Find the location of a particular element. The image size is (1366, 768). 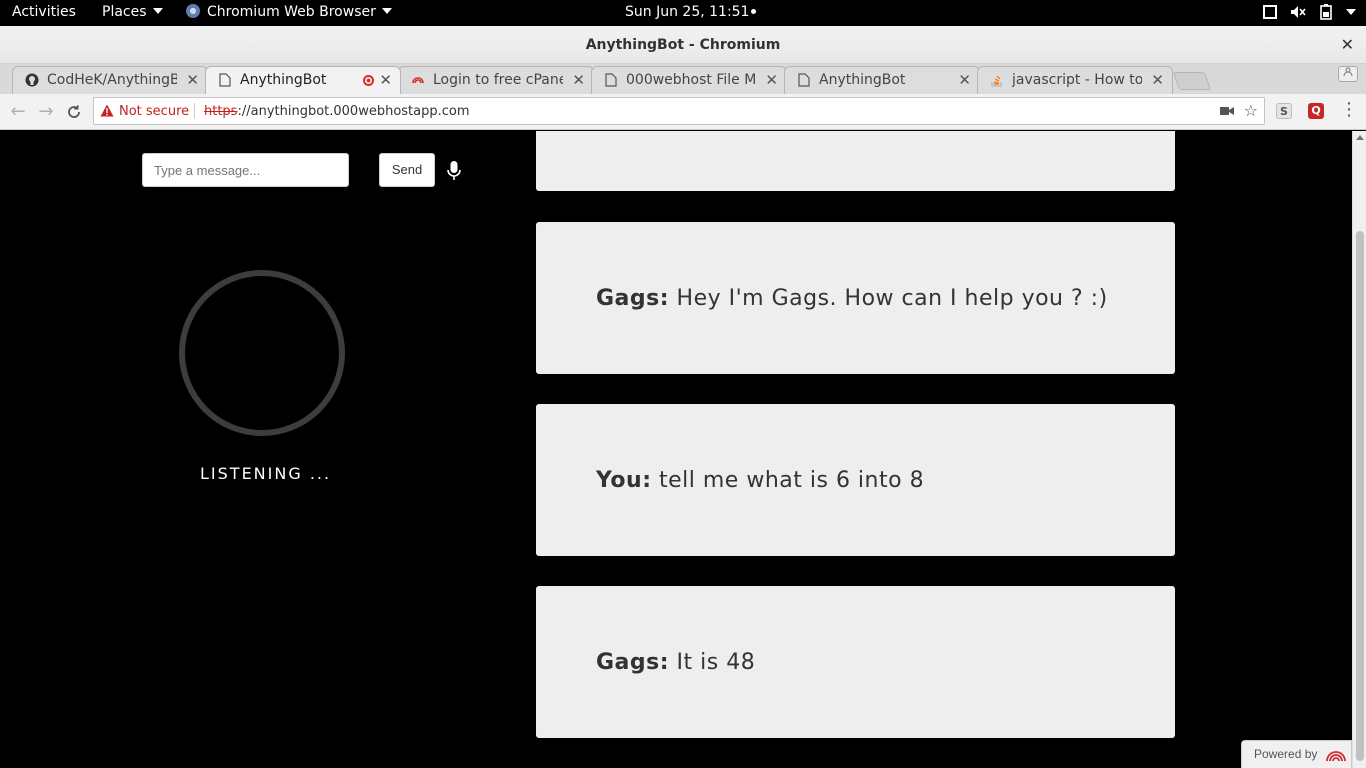

chat-text: It is 48 is located at coordinates (716, 662).